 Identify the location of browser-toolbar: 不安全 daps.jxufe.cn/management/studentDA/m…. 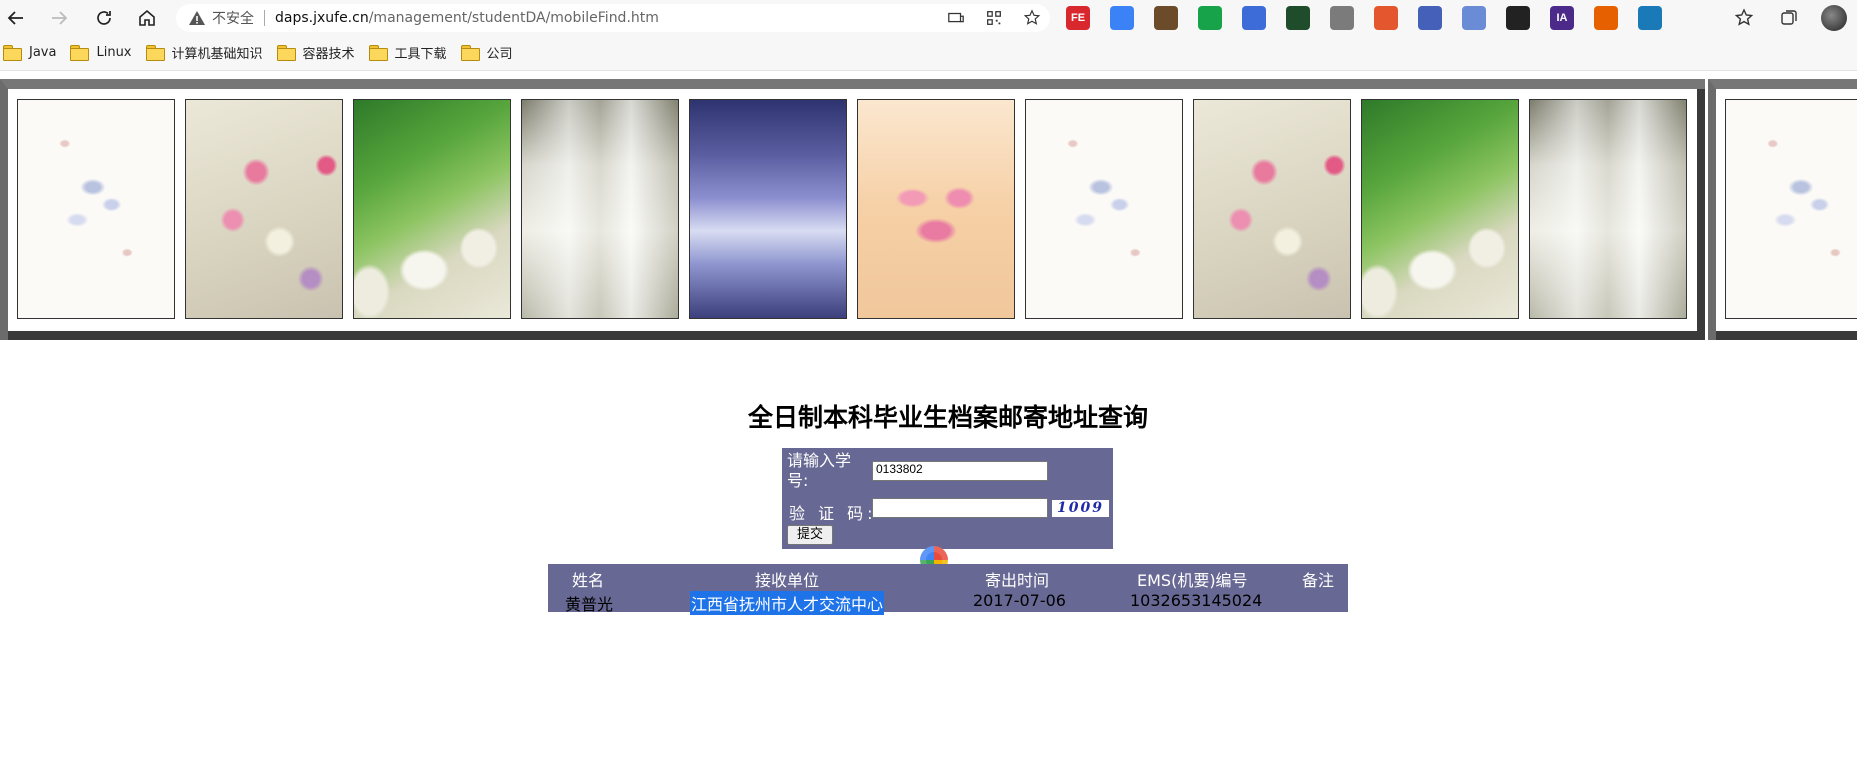
(928, 18).